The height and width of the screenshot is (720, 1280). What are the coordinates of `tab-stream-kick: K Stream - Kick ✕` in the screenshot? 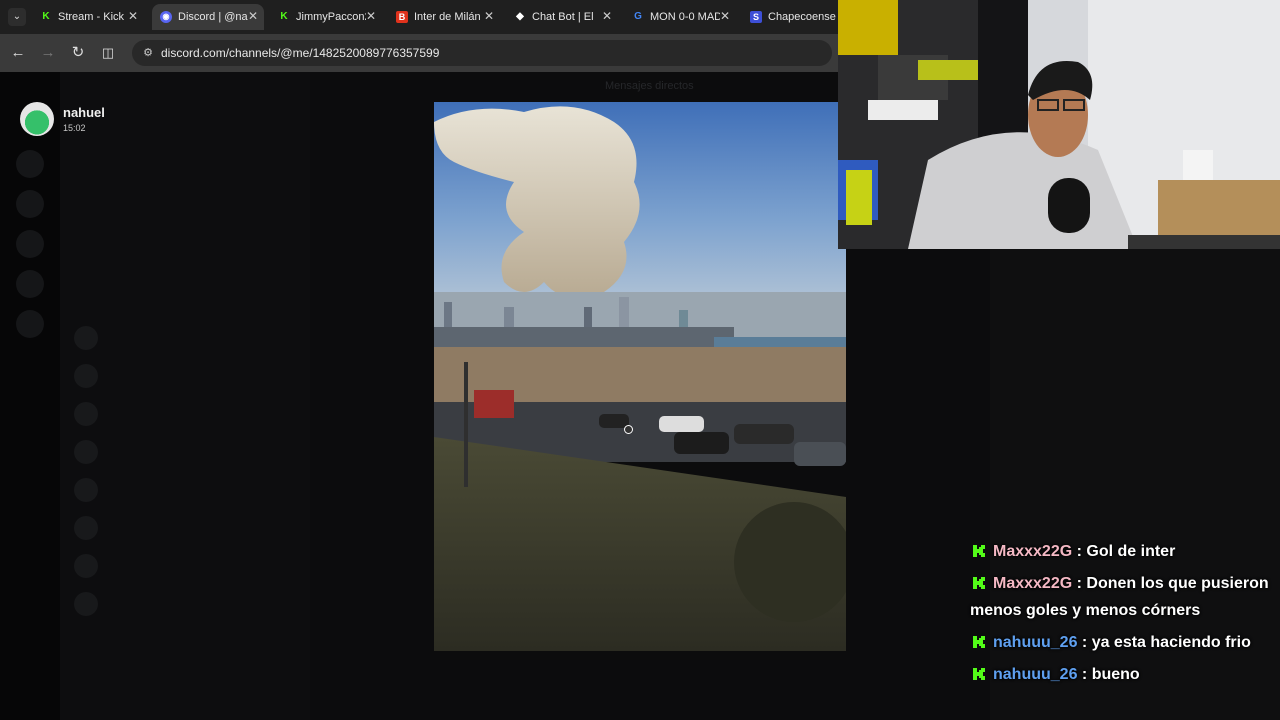 It's located at (88, 17).